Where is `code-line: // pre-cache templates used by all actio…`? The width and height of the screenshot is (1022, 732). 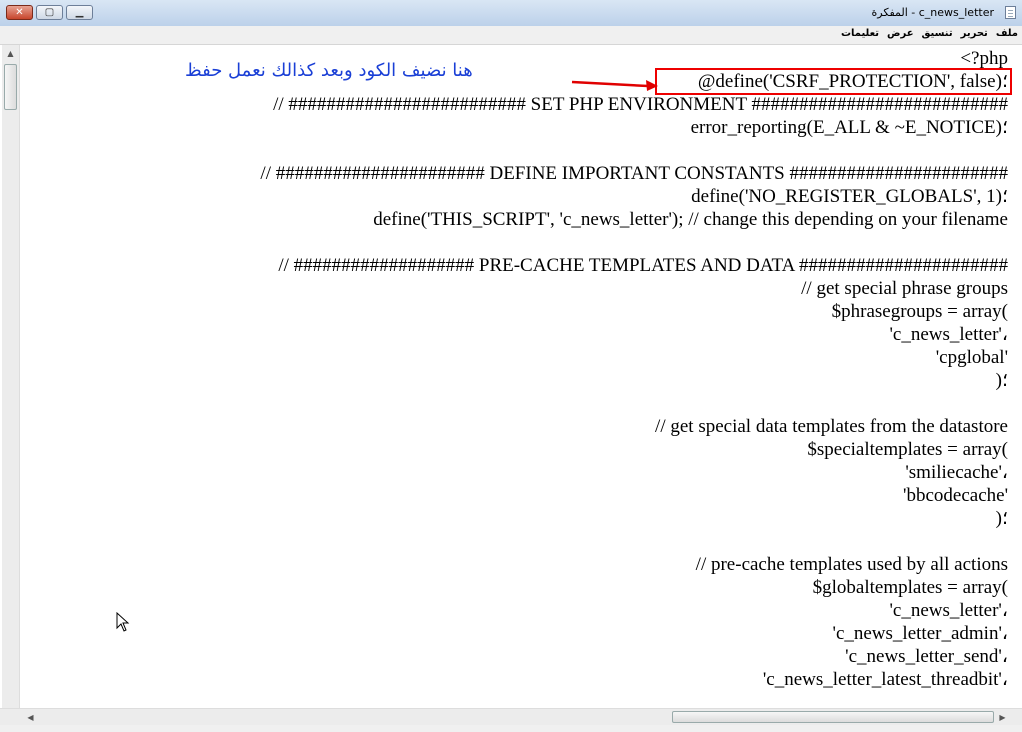
code-line: // pre-cache templates used by all actio… is located at coordinates (851, 564).